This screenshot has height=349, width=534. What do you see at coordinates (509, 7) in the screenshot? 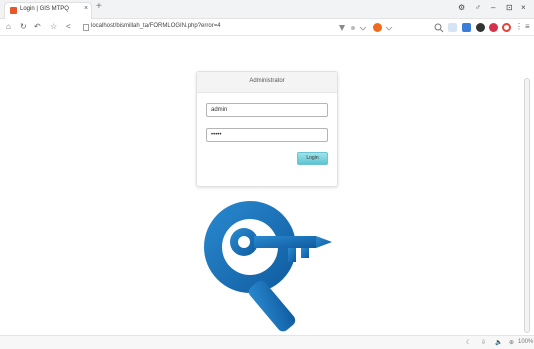
I see `maximize-button: ⊡` at bounding box center [509, 7].